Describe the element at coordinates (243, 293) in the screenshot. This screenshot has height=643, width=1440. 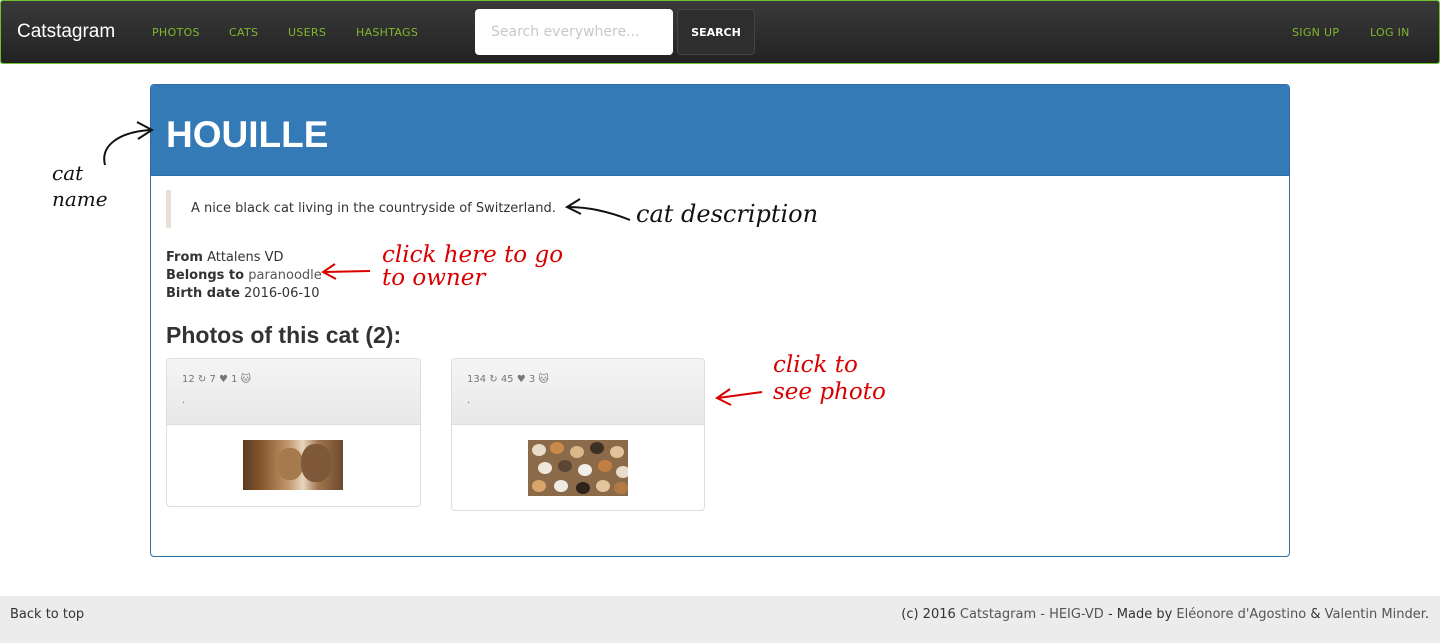
I see `info-birth-date: Birth date 2016-06-10` at that location.